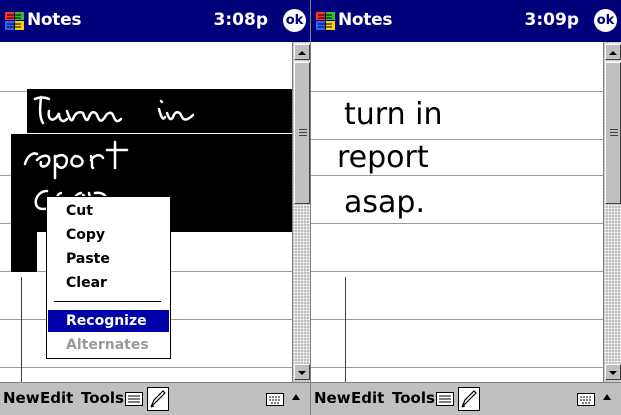 Image resolution: width=621 pixels, height=415 pixels. I want to click on typed-text-line-1: turn in, so click(393, 114).